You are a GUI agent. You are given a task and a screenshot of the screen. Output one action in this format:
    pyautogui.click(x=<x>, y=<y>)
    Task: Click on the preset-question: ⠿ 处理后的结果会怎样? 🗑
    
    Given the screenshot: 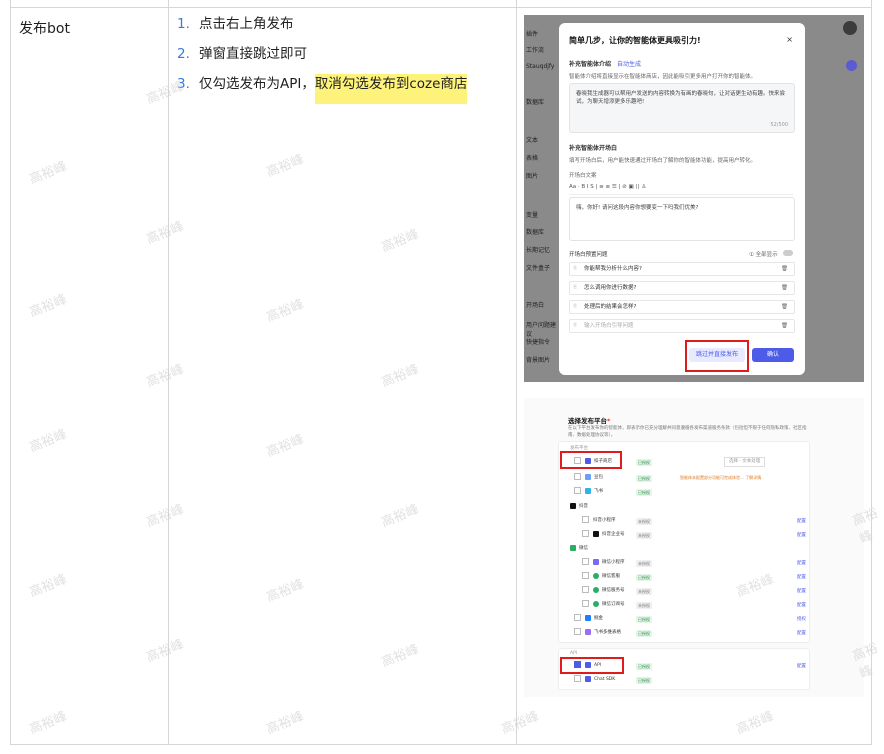 What is the action you would take?
    pyautogui.click(x=682, y=307)
    